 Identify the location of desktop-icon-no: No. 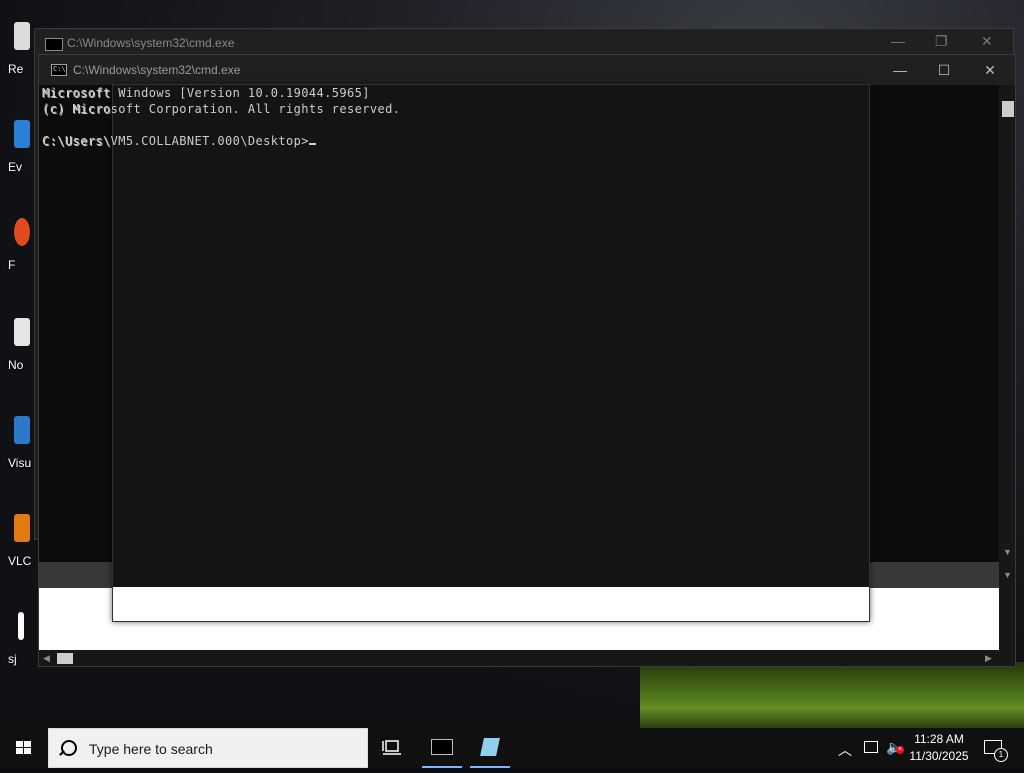
(18, 364).